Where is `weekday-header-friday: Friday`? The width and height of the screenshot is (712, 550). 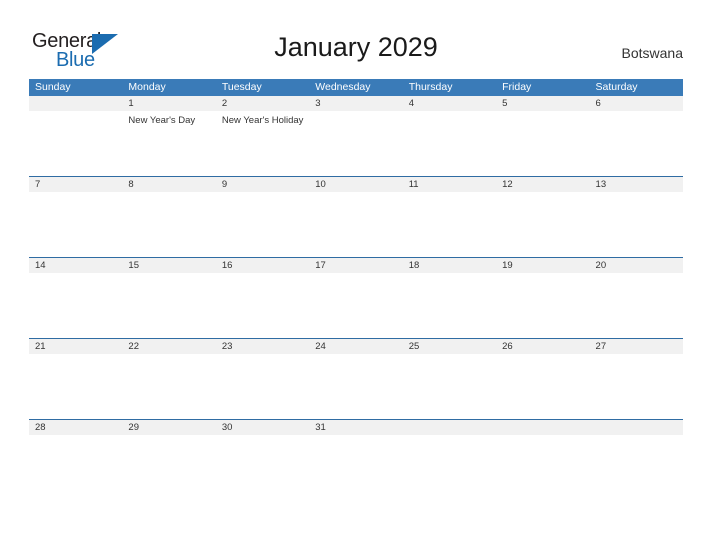 weekday-header-friday: Friday is located at coordinates (517, 87).